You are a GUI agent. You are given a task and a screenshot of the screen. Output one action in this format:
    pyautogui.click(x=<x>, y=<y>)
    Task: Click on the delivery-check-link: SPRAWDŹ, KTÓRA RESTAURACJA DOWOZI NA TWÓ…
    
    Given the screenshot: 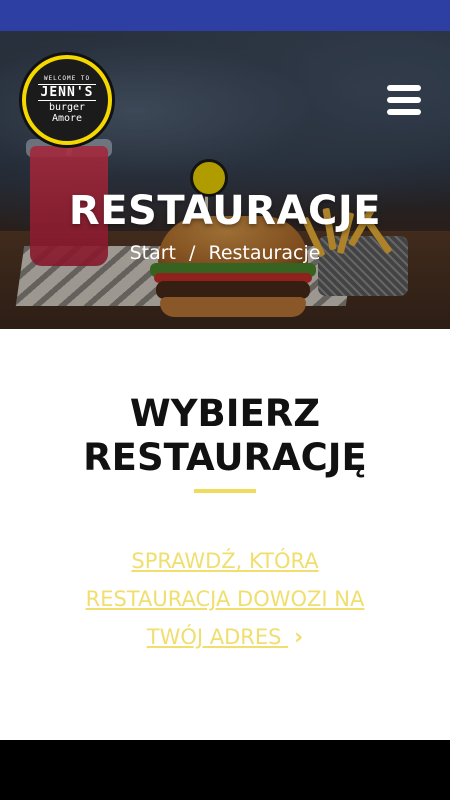 What is the action you would take?
    pyautogui.click(x=225, y=599)
    